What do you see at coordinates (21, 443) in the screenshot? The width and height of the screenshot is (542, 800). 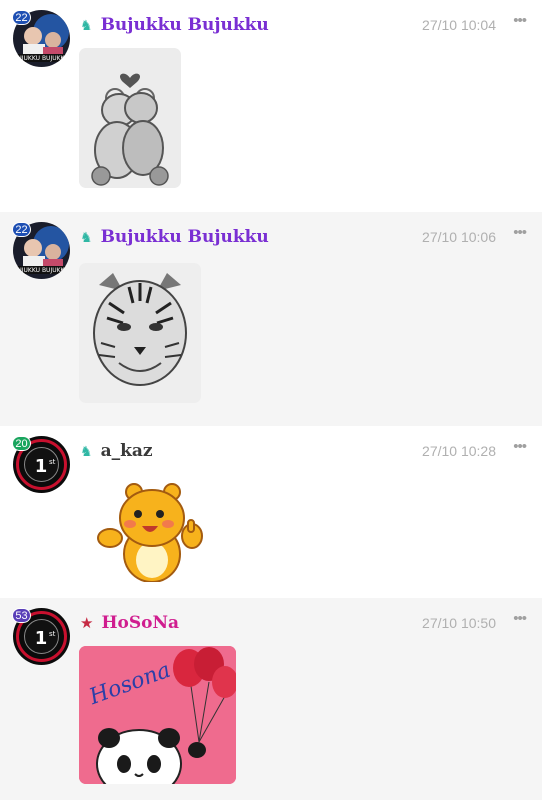 I see `level-badge: 20` at bounding box center [21, 443].